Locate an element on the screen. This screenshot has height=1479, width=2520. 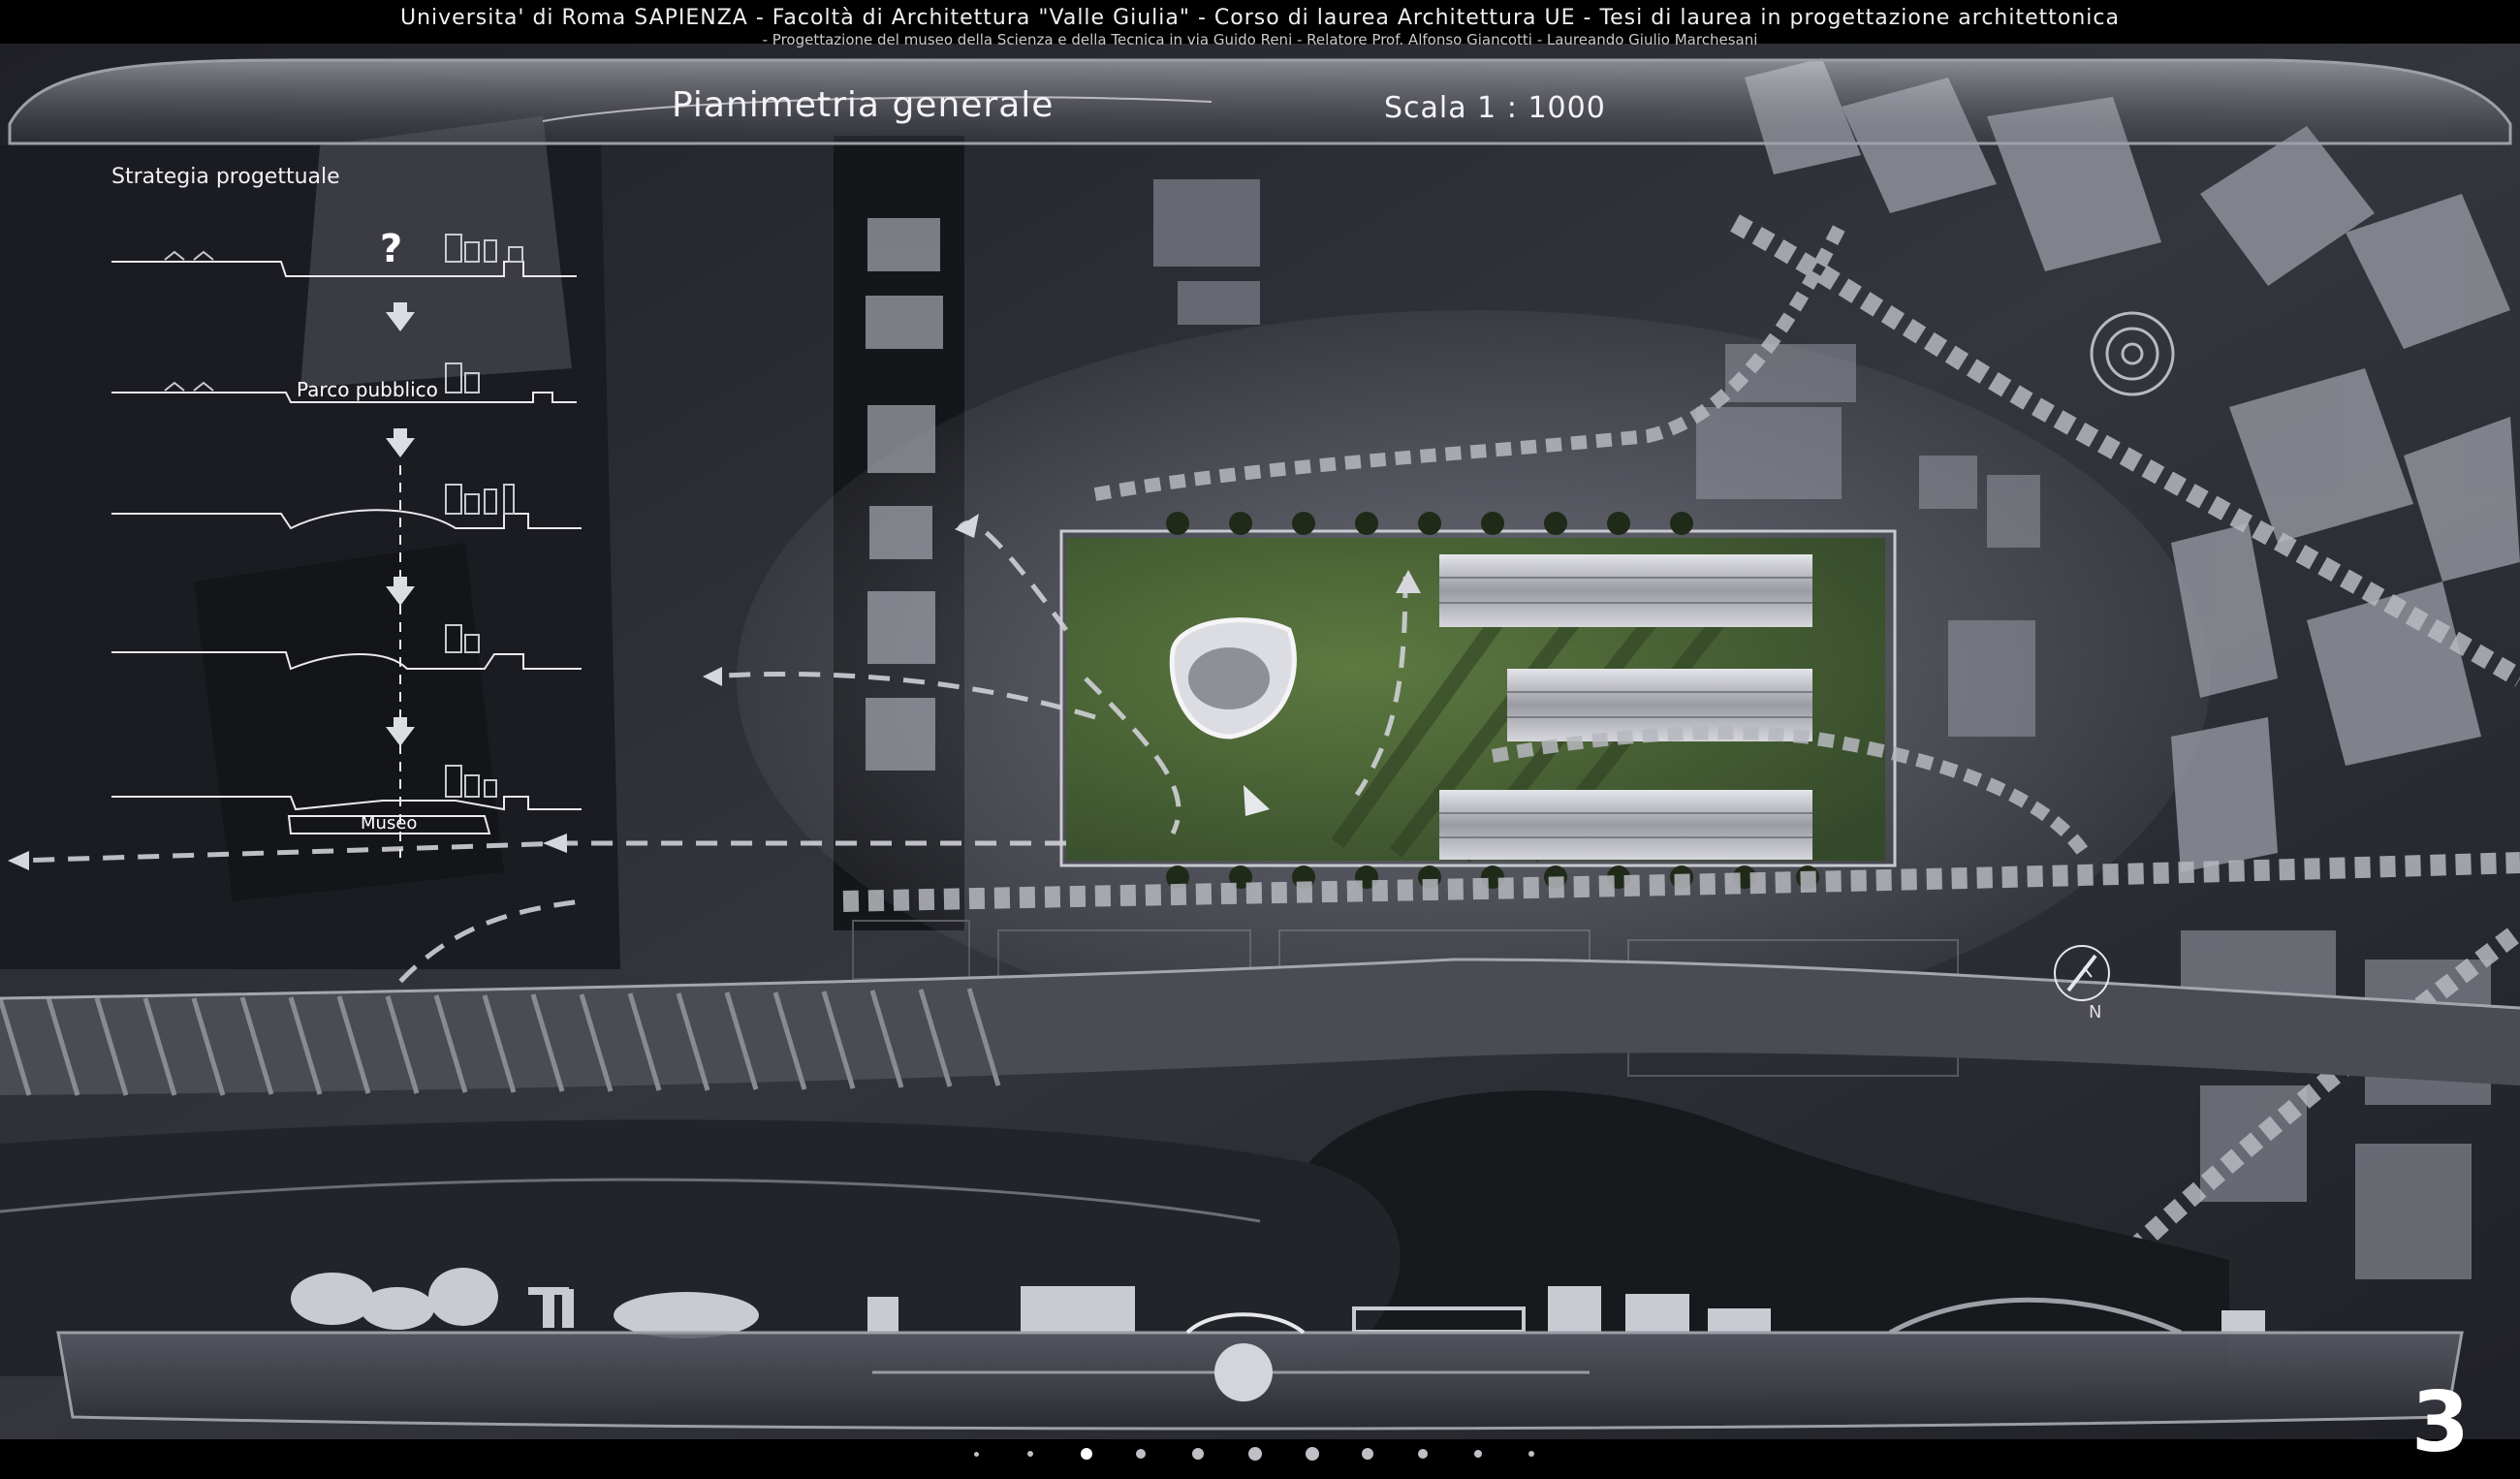
strategy-heading: Strategia progettuale is located at coordinates (226, 177).